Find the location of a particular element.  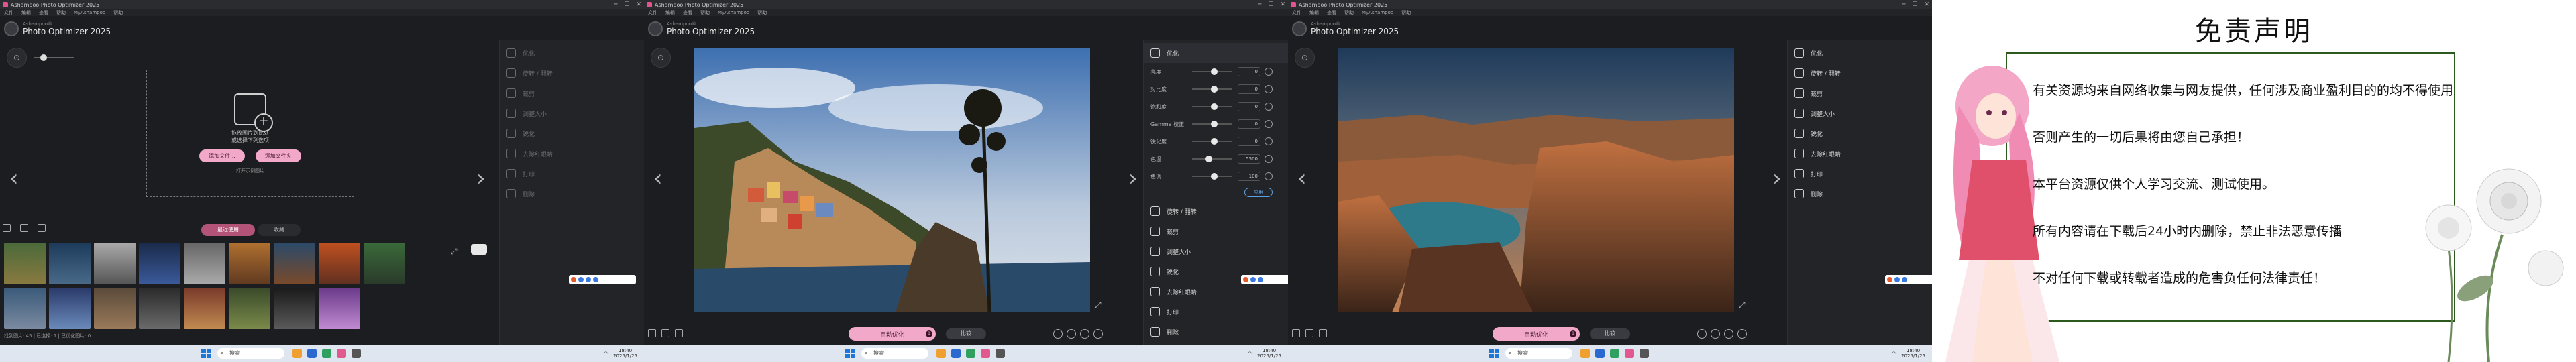

adjust-saturation: 饱和度 0 is located at coordinates (1216, 106).